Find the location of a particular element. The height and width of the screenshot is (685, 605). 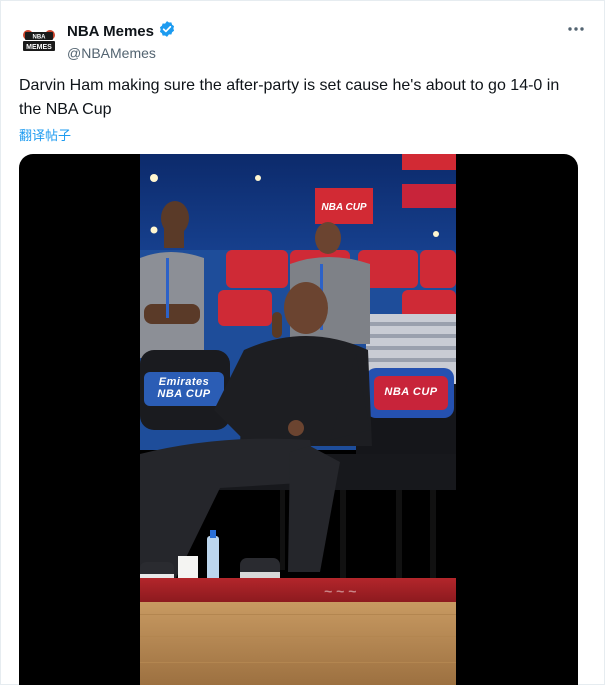

name-block: NBA Memes @NBAMemes is located at coordinates (121, 41).